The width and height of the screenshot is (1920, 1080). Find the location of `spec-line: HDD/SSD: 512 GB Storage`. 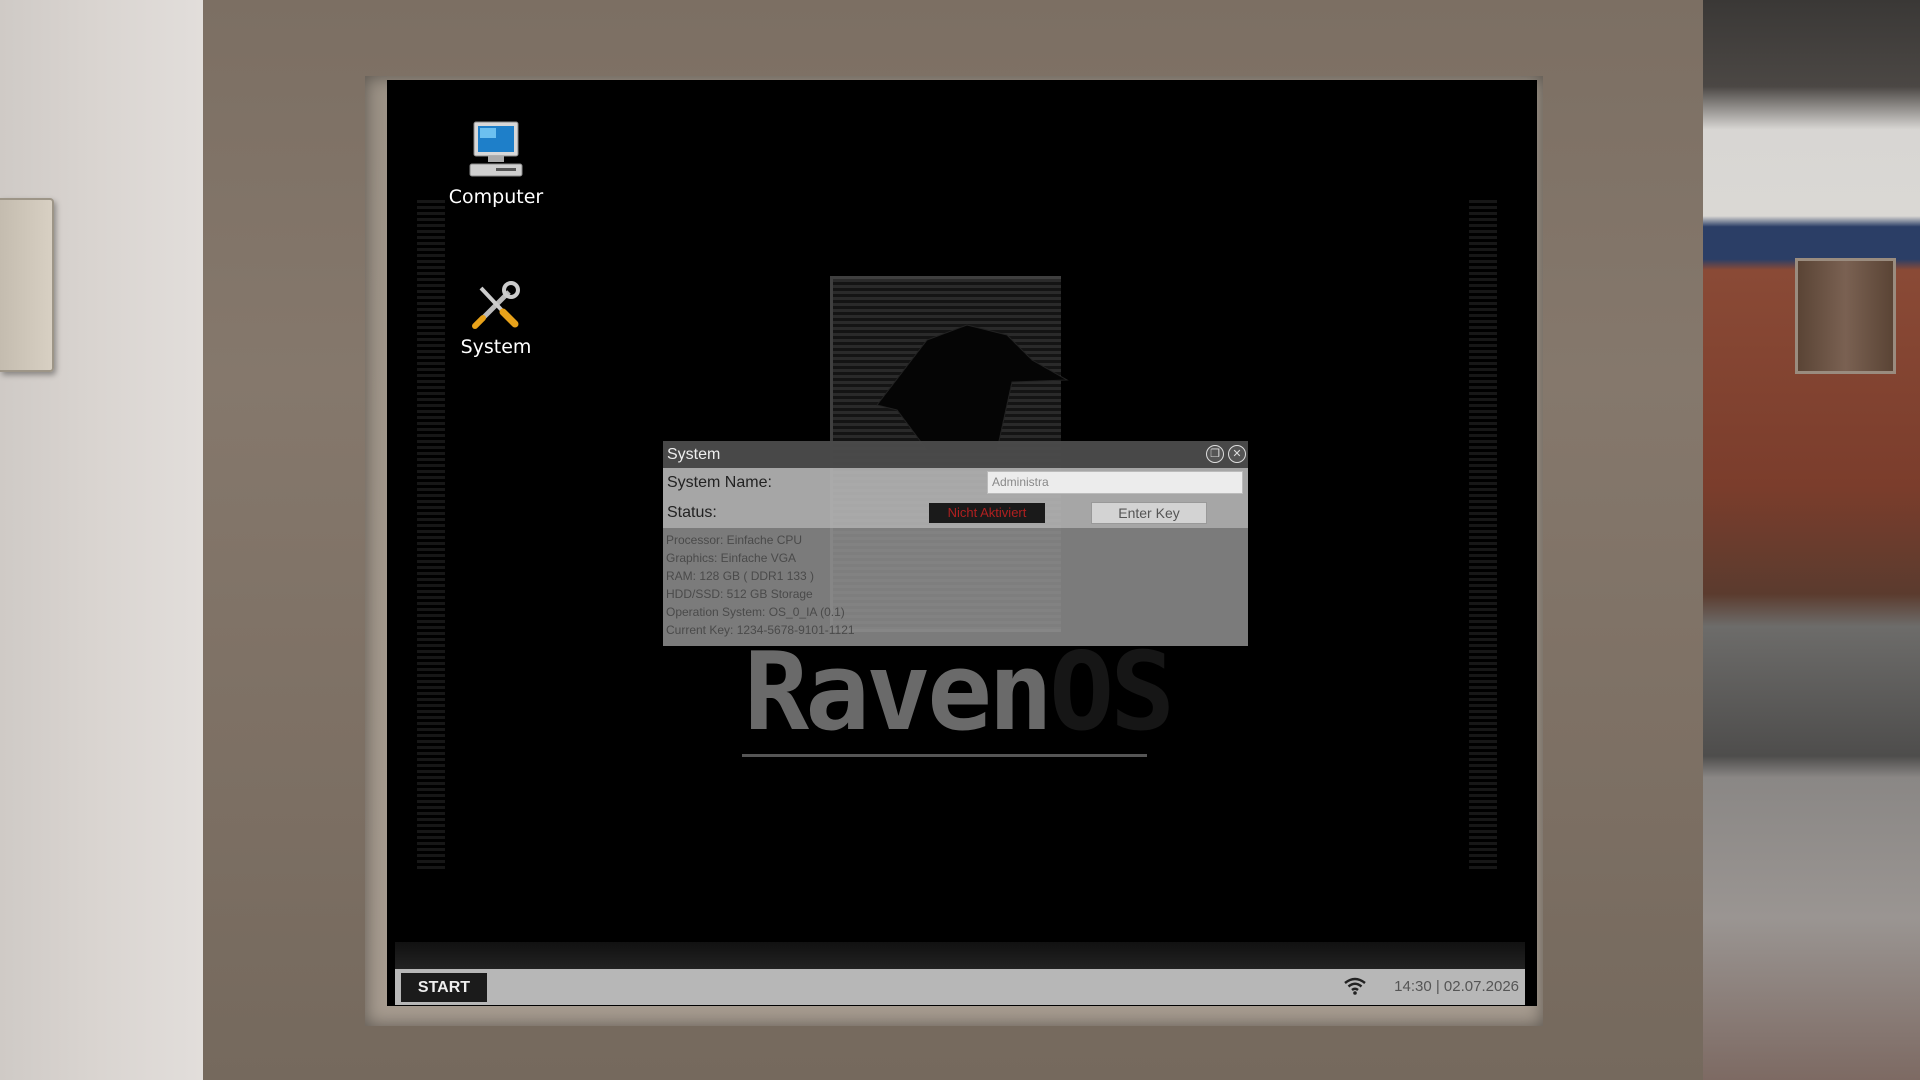

spec-line: HDD/SSD: 512 GB Storage is located at coordinates (739, 594).